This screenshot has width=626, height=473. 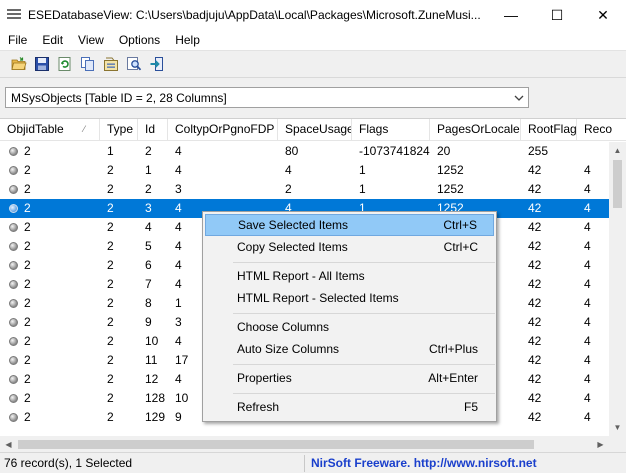 What do you see at coordinates (88, 64) in the screenshot?
I see `copy-icon` at bounding box center [88, 64].